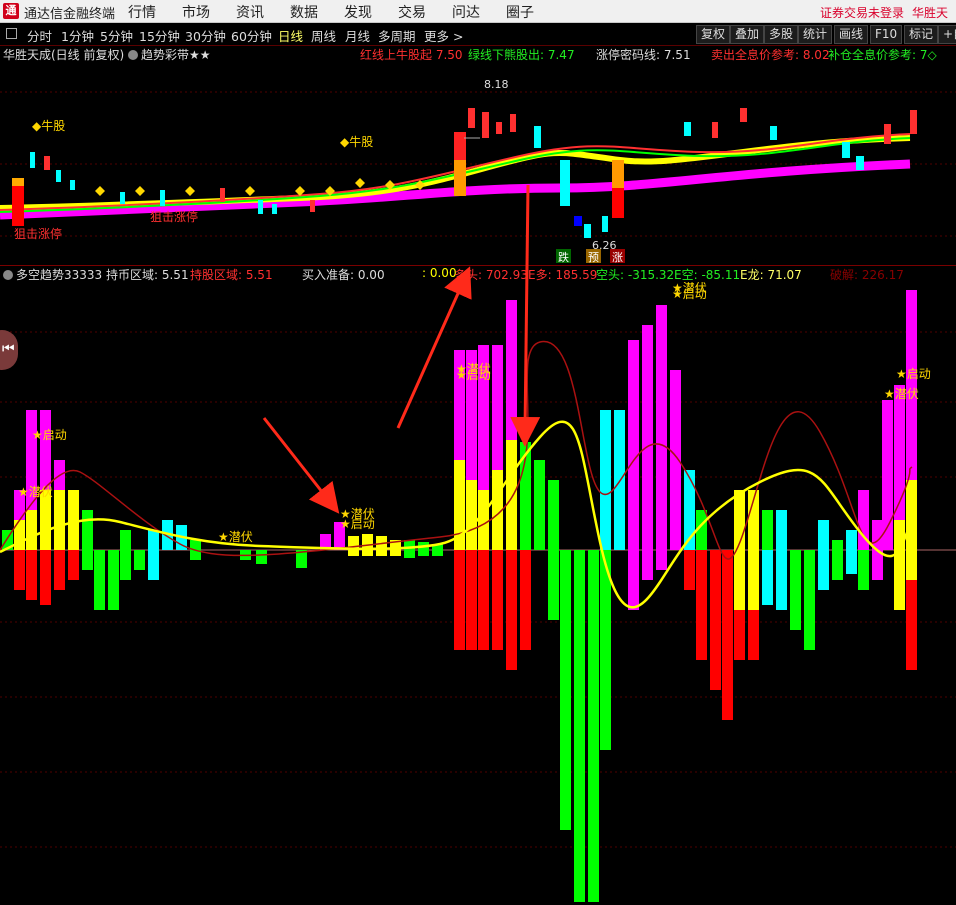  I want to click on period-more: 更多 >, so click(443, 35).